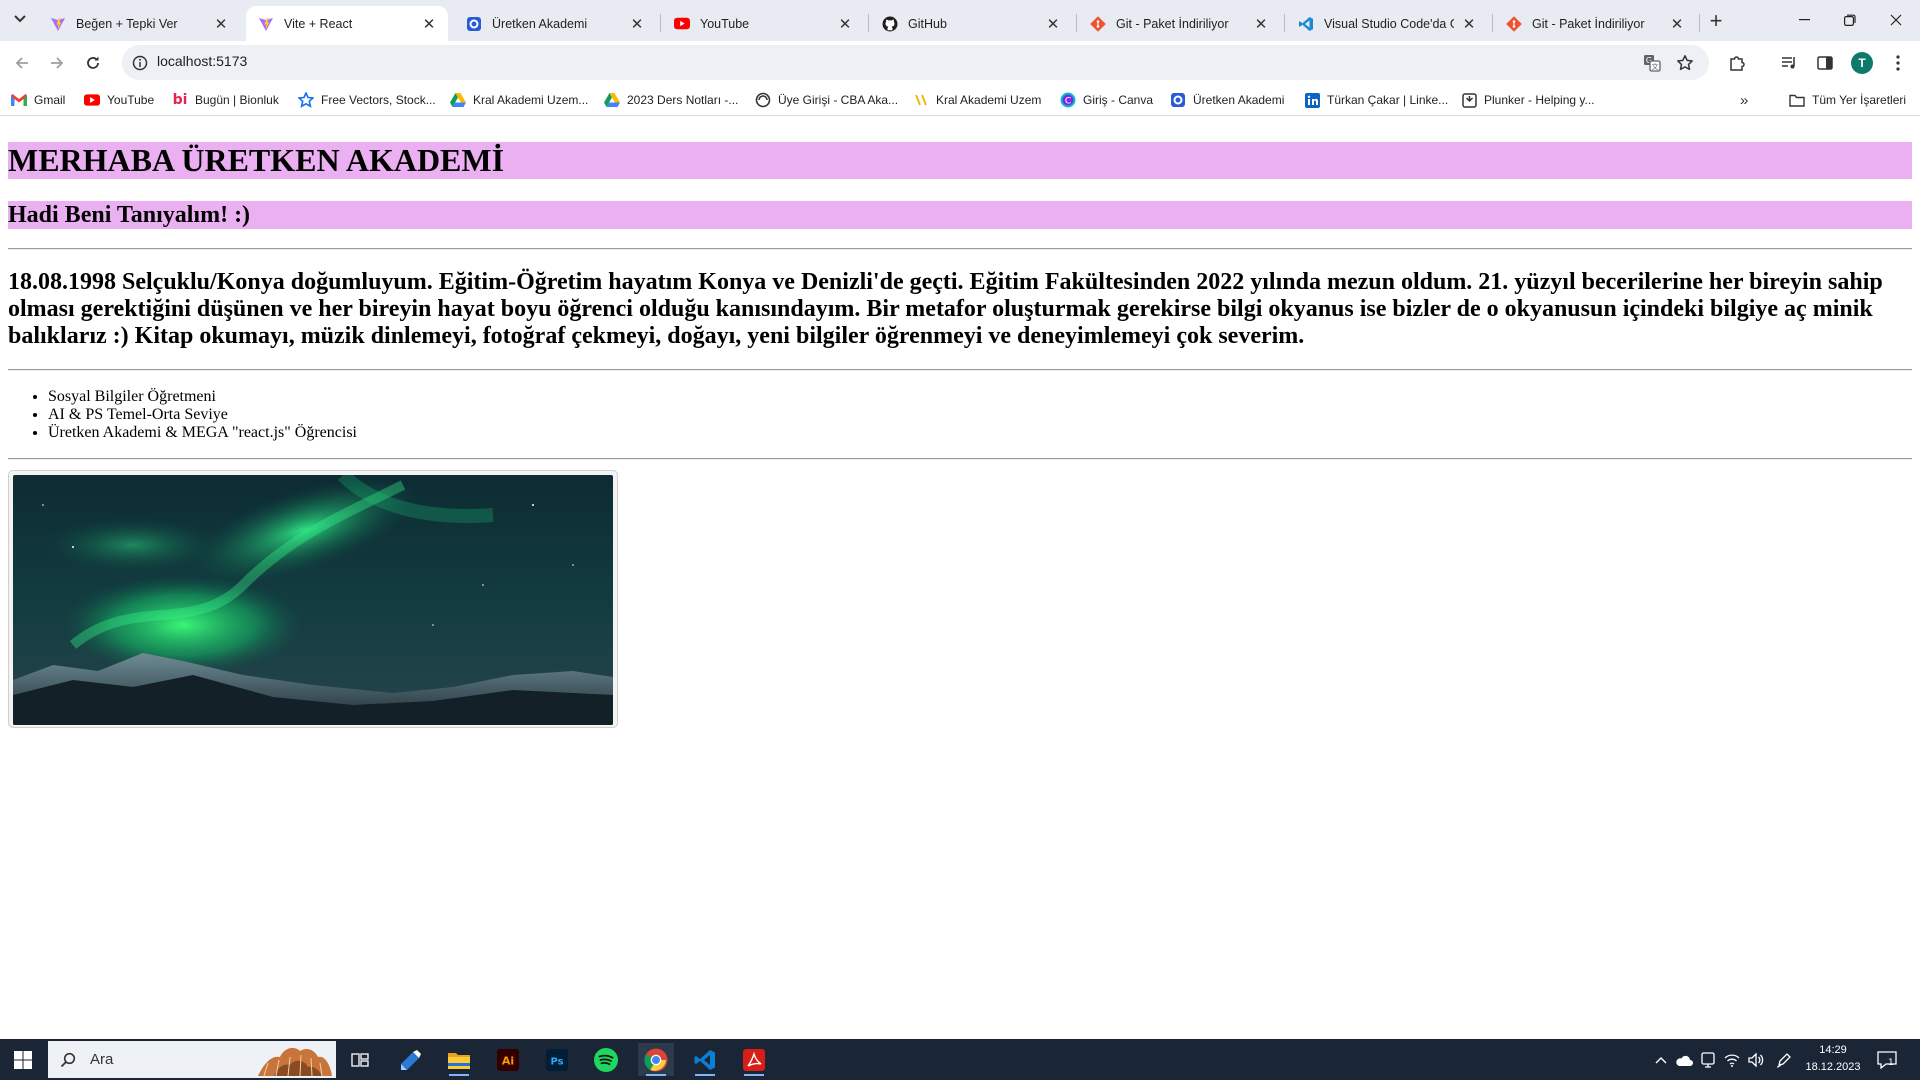 The image size is (1920, 1080). Describe the element at coordinates (202, 61) in the screenshot. I see `url-text: localhost:5173` at that location.